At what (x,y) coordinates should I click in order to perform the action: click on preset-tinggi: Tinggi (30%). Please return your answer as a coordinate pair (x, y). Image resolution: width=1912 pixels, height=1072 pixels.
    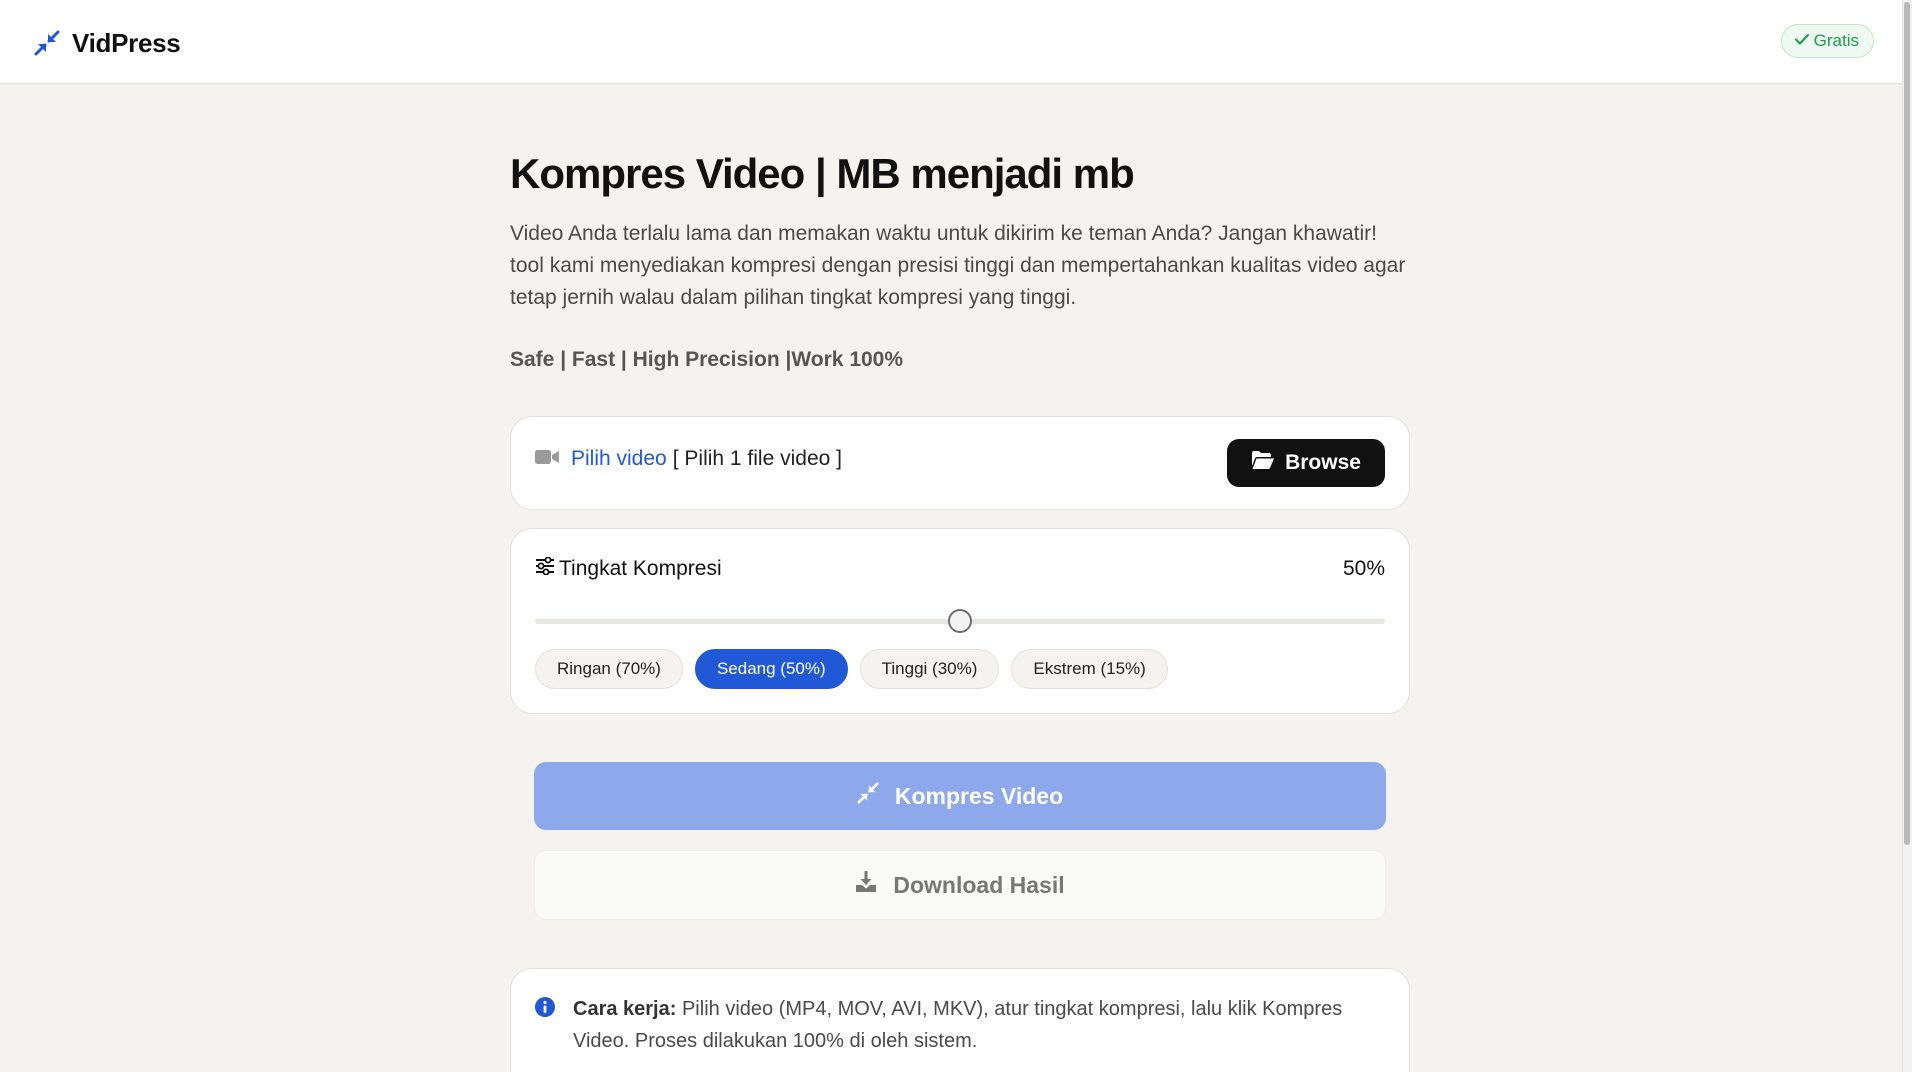
    Looking at the image, I should click on (929, 669).